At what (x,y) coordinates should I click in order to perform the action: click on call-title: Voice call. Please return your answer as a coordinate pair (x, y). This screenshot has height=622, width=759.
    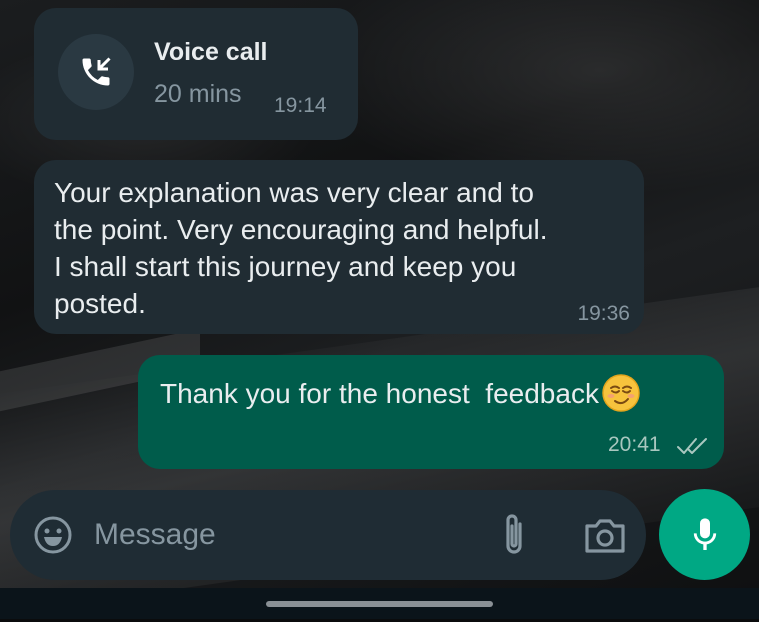
    Looking at the image, I should click on (211, 52).